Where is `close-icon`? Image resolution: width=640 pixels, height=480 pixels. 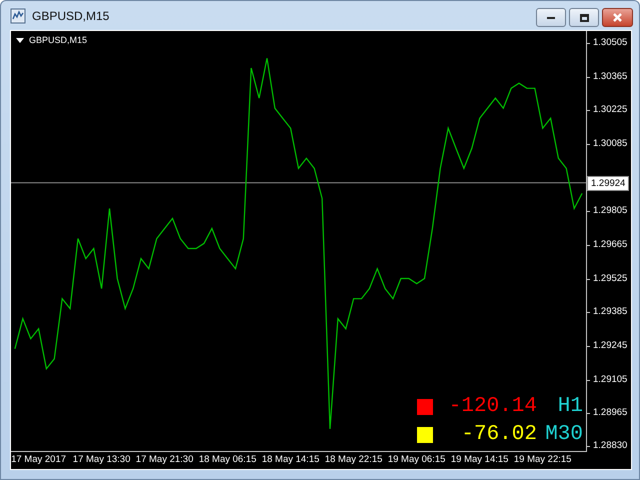 close-icon is located at coordinates (617, 17).